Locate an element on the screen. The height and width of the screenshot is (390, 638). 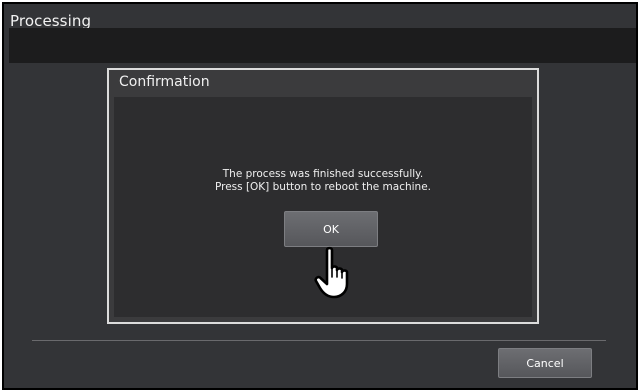
cancel-button: Cancel is located at coordinates (545, 363).